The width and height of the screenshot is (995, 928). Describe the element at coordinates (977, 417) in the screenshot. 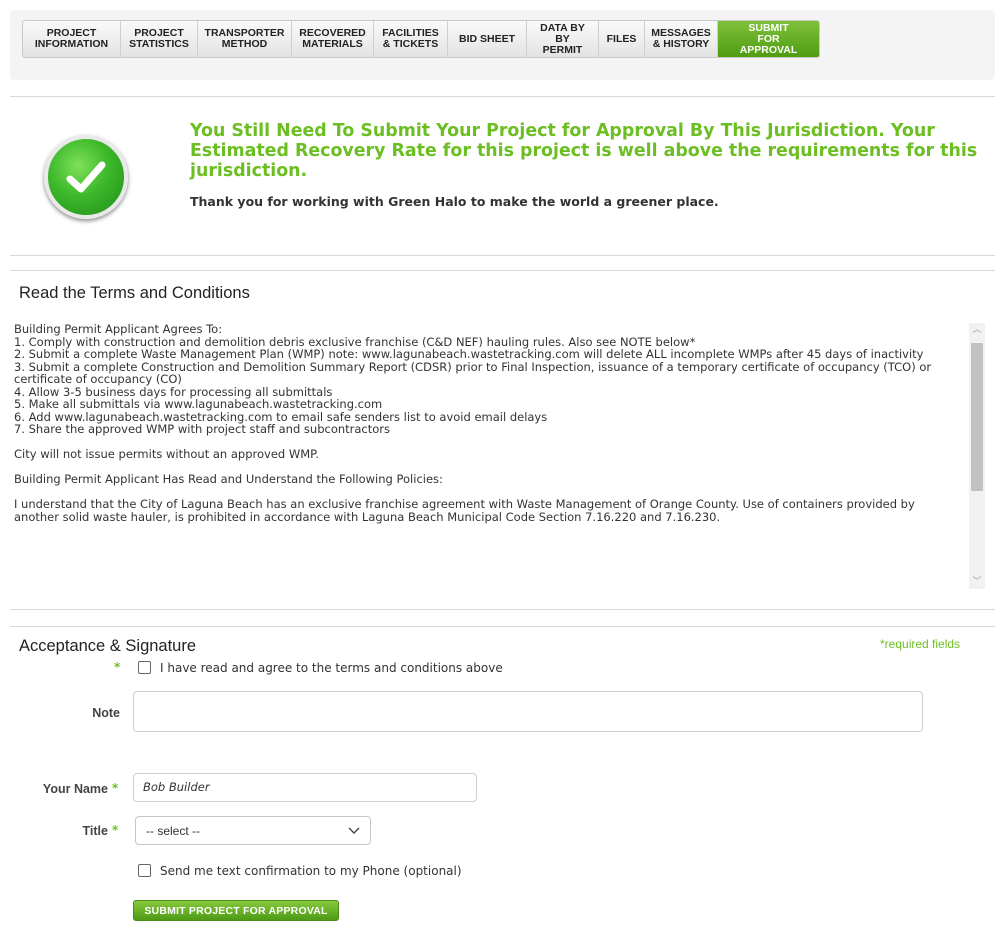

I see `scroll-thumb` at that location.